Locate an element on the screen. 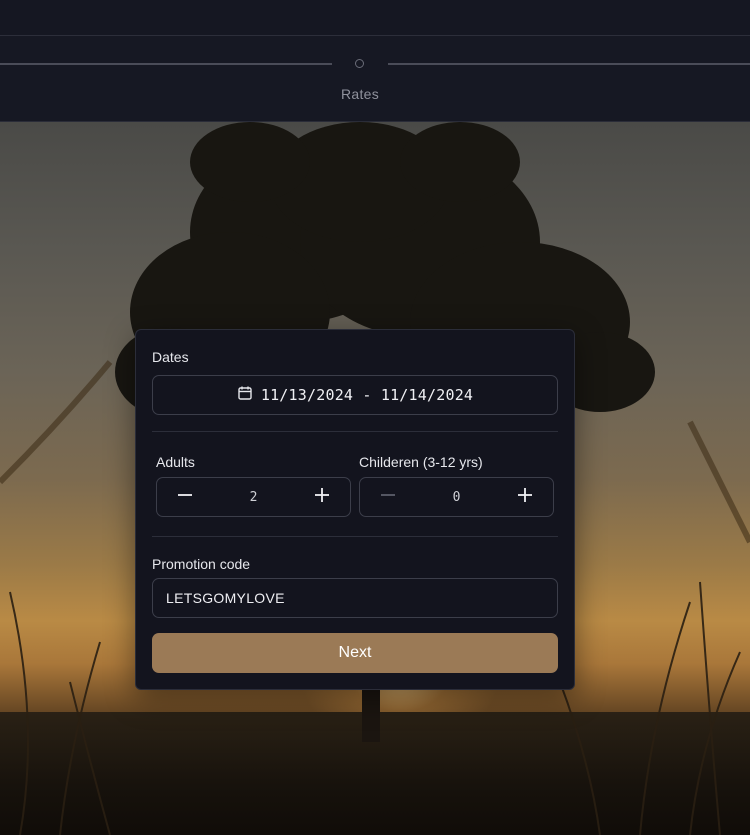  date-range-value: 11/13/2024 - 11/14/2024 is located at coordinates (367, 395).